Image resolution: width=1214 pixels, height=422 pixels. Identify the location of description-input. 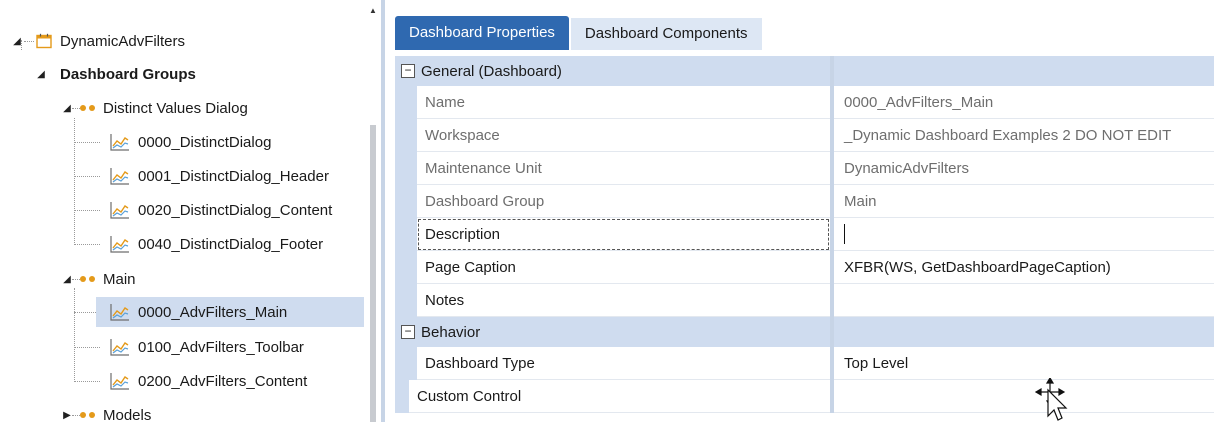
(1024, 234).